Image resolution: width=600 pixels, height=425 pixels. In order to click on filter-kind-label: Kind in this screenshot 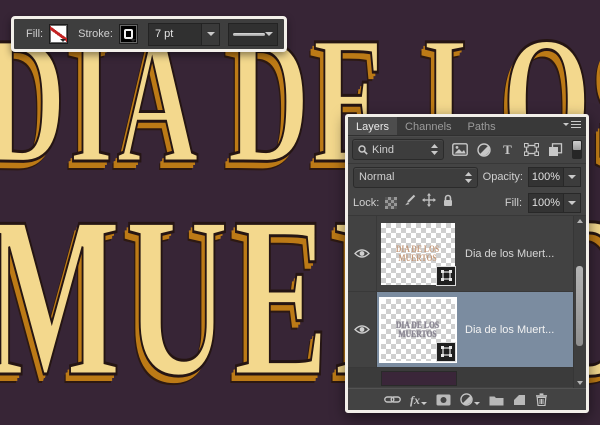, I will do `click(383, 149)`.